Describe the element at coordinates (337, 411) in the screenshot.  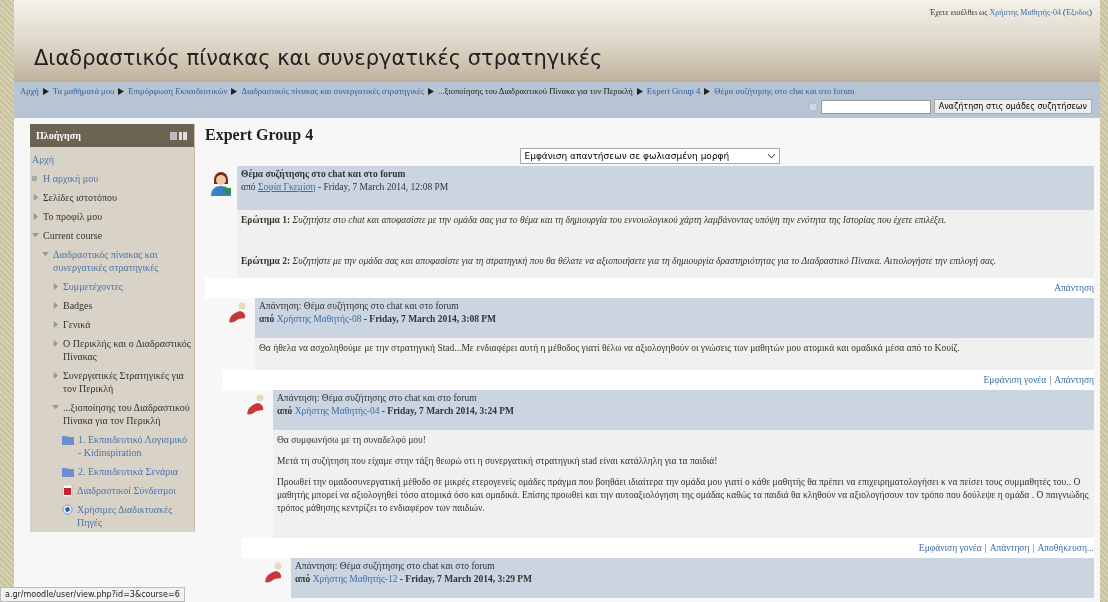
I see `author-link: Χρήστης Μαθητής-04` at that location.